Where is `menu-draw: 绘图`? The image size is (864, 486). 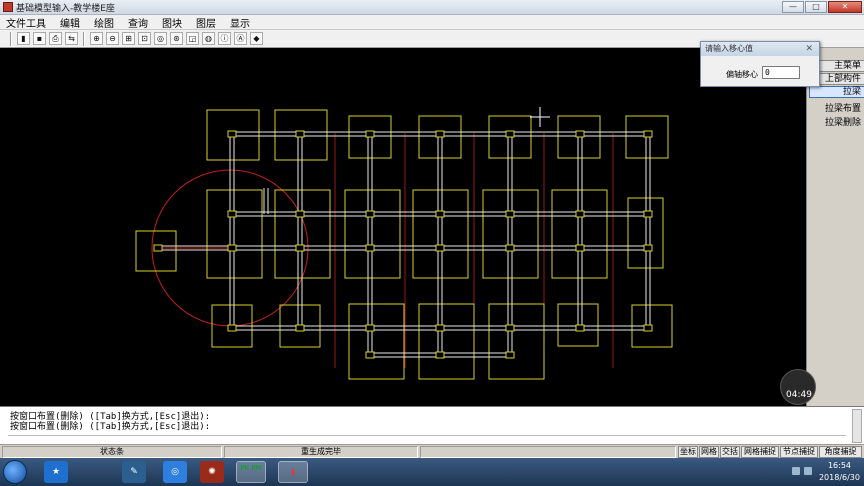
menu-draw: 绘图 is located at coordinates (104, 22).